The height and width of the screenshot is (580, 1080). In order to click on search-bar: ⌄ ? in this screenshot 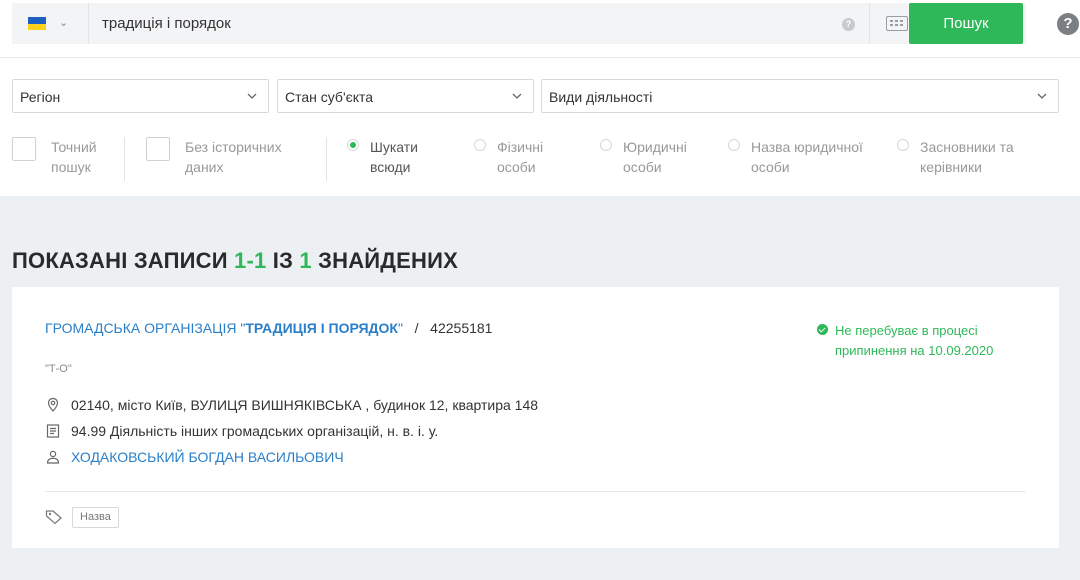, I will do `click(519, 23)`.